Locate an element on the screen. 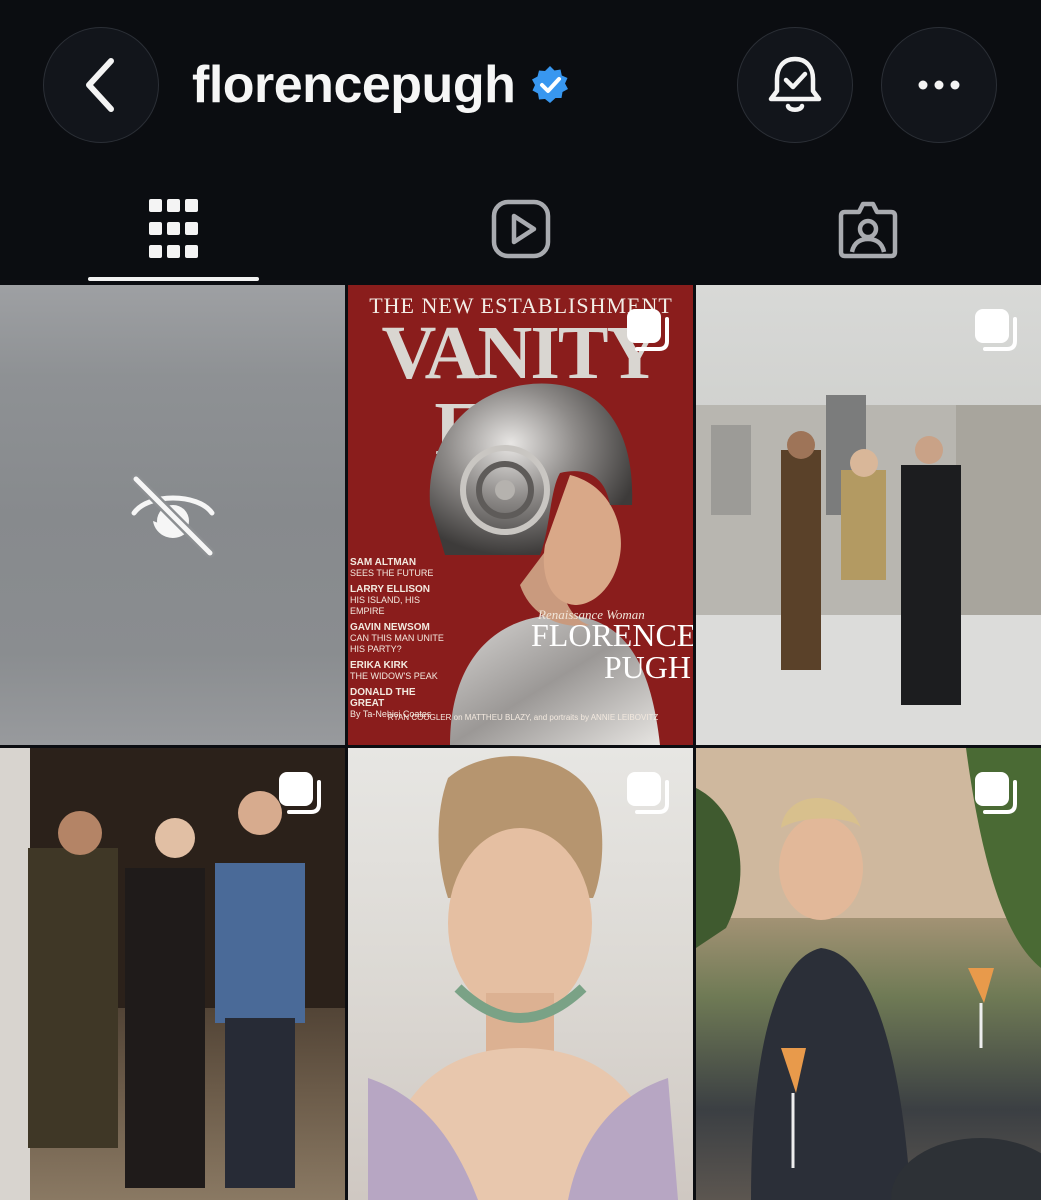 This screenshot has height=1200, width=1041. notification-bell-icon is located at coordinates (795, 84).